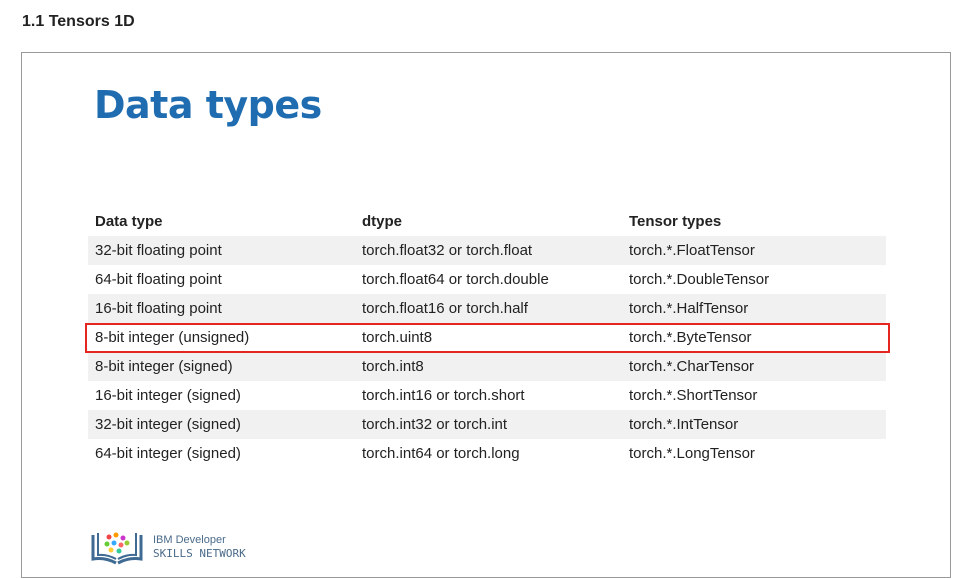 The image size is (963, 579). I want to click on cell-dtype: torch.int8, so click(488, 366).